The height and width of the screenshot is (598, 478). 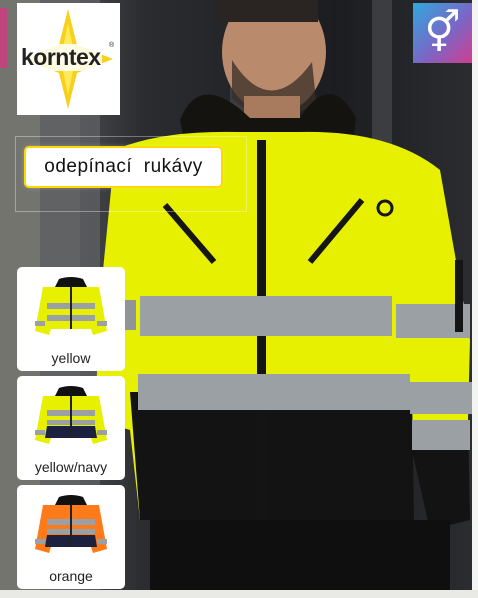 I want to click on registered-mark: ®, so click(x=112, y=45).